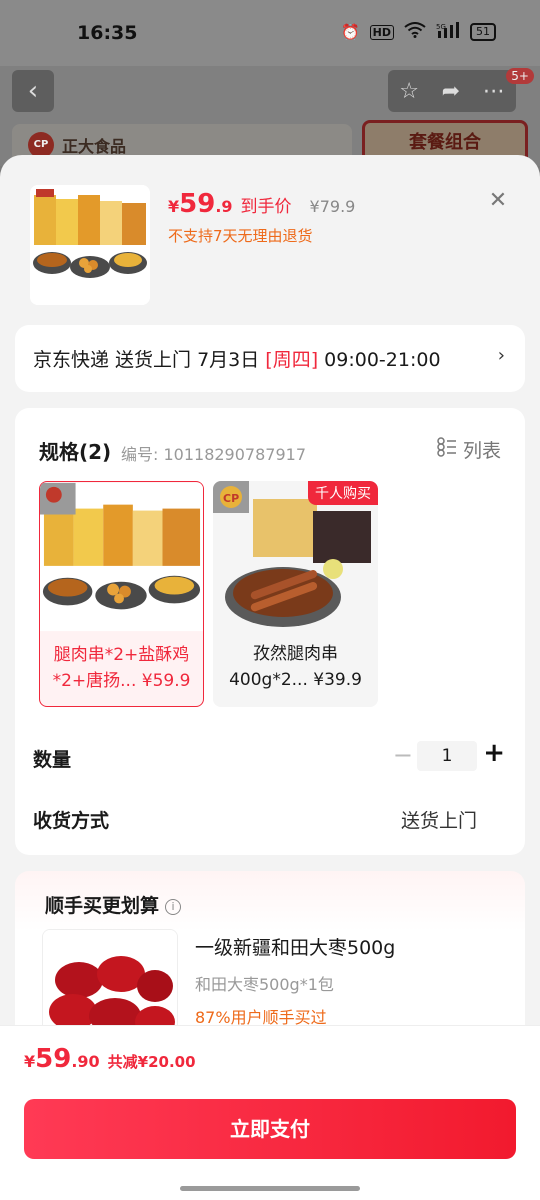 The width and height of the screenshot is (540, 1200). What do you see at coordinates (409, 91) in the screenshot?
I see `star-icon: ☆` at bounding box center [409, 91].